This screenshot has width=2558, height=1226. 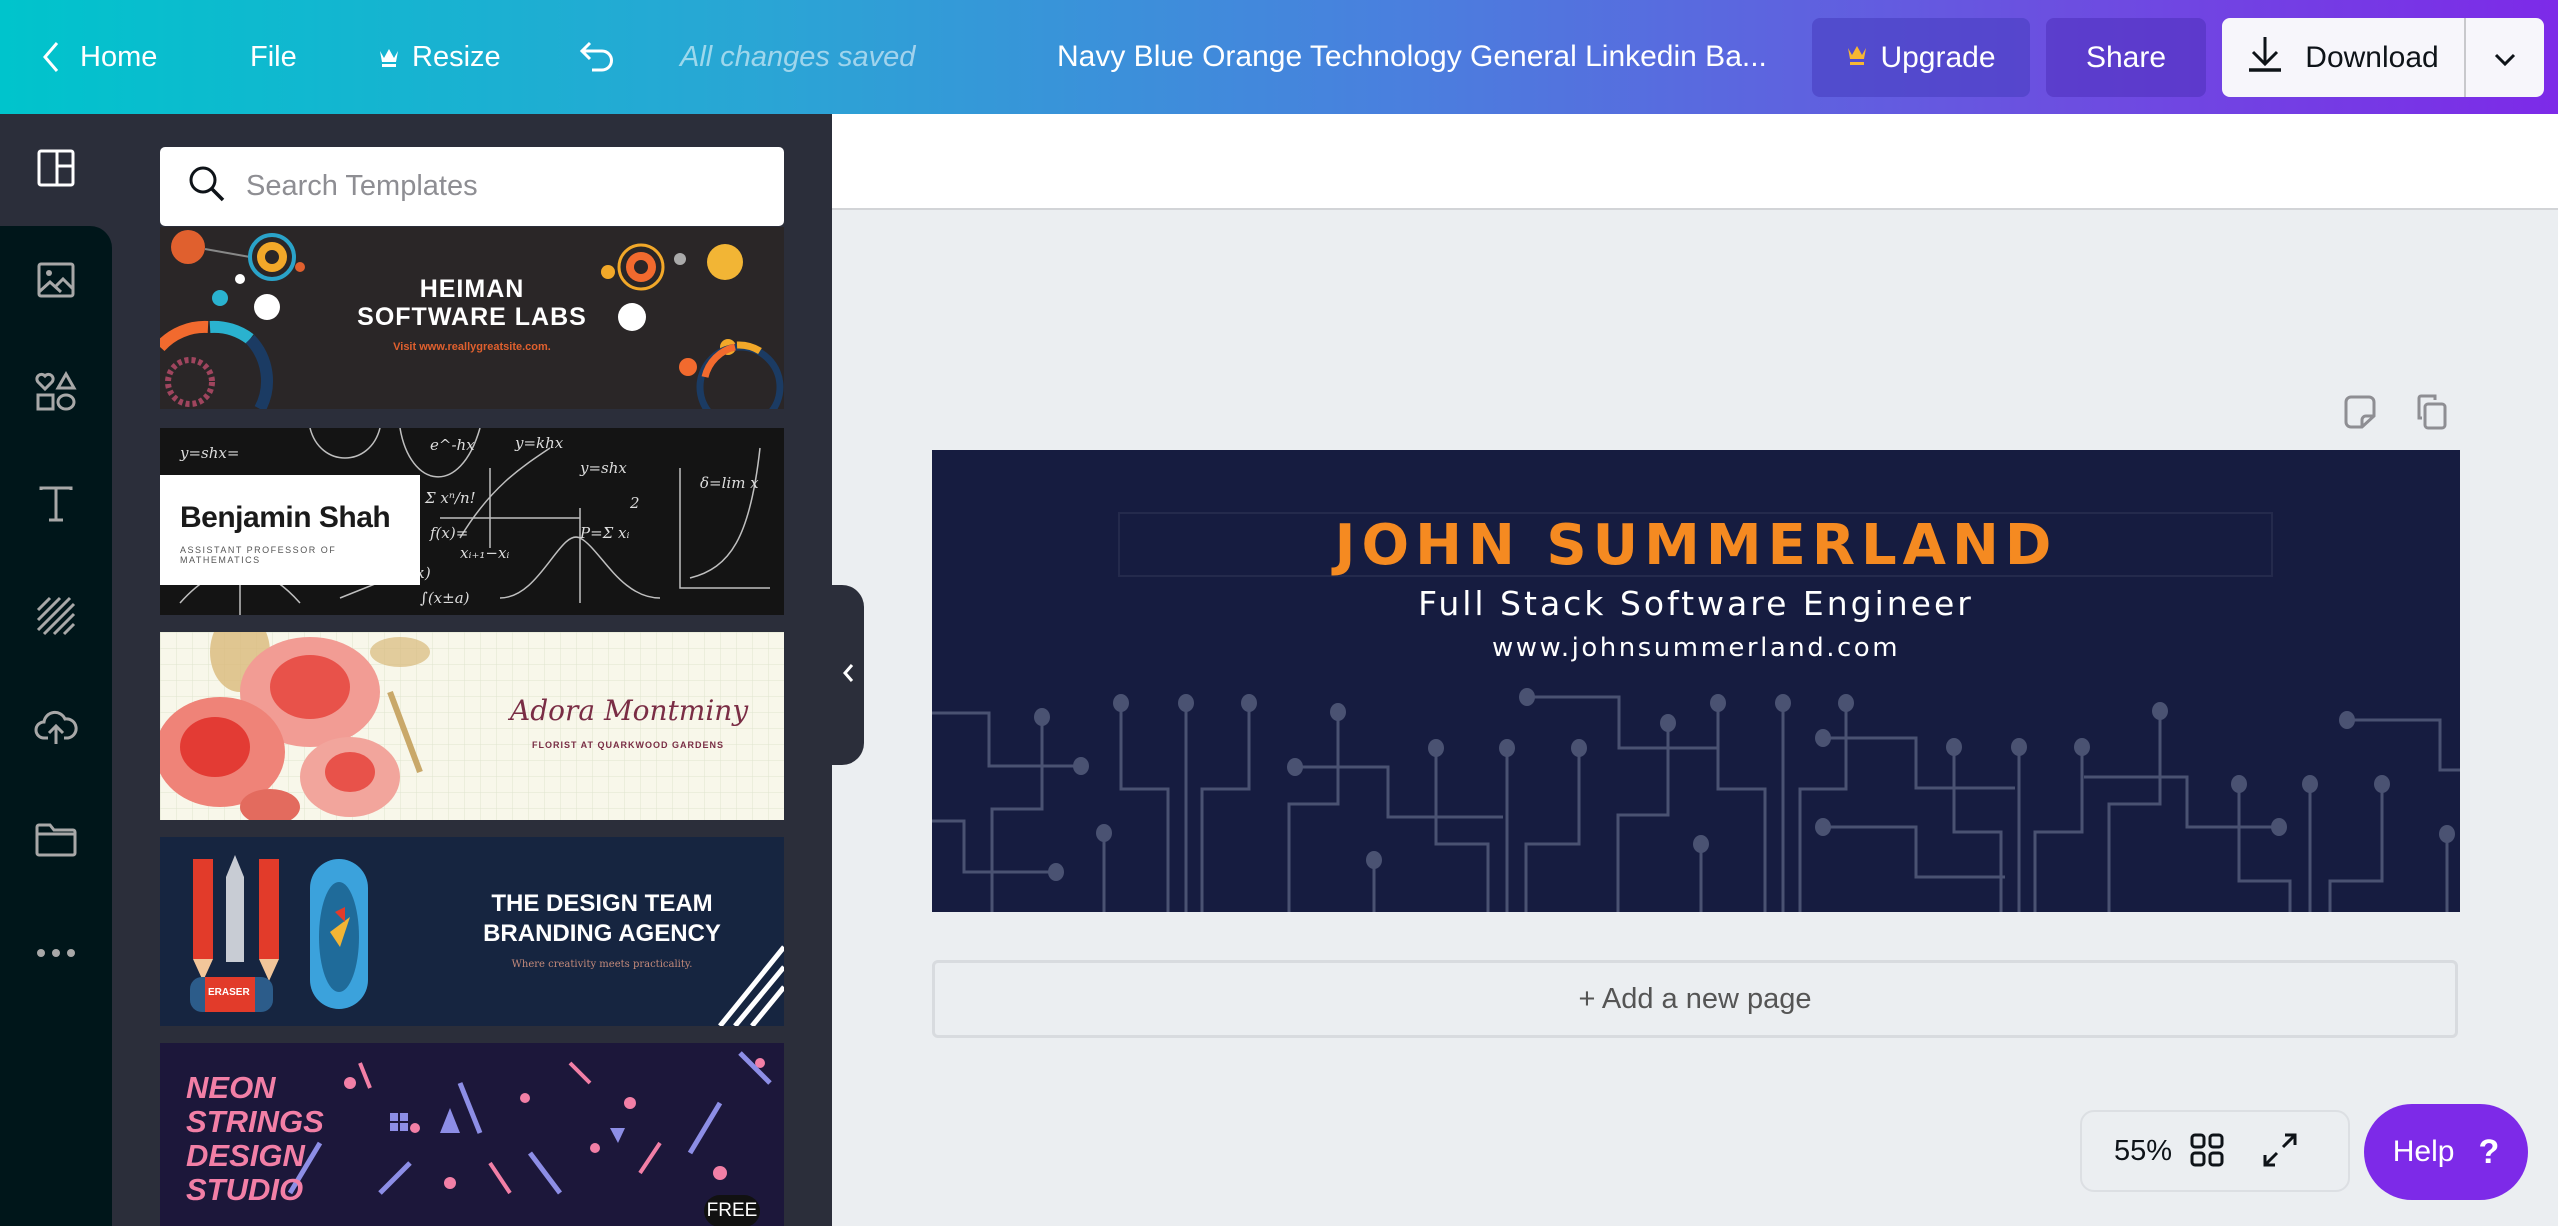 I want to click on help-label: Help, so click(x=2423, y=1151).